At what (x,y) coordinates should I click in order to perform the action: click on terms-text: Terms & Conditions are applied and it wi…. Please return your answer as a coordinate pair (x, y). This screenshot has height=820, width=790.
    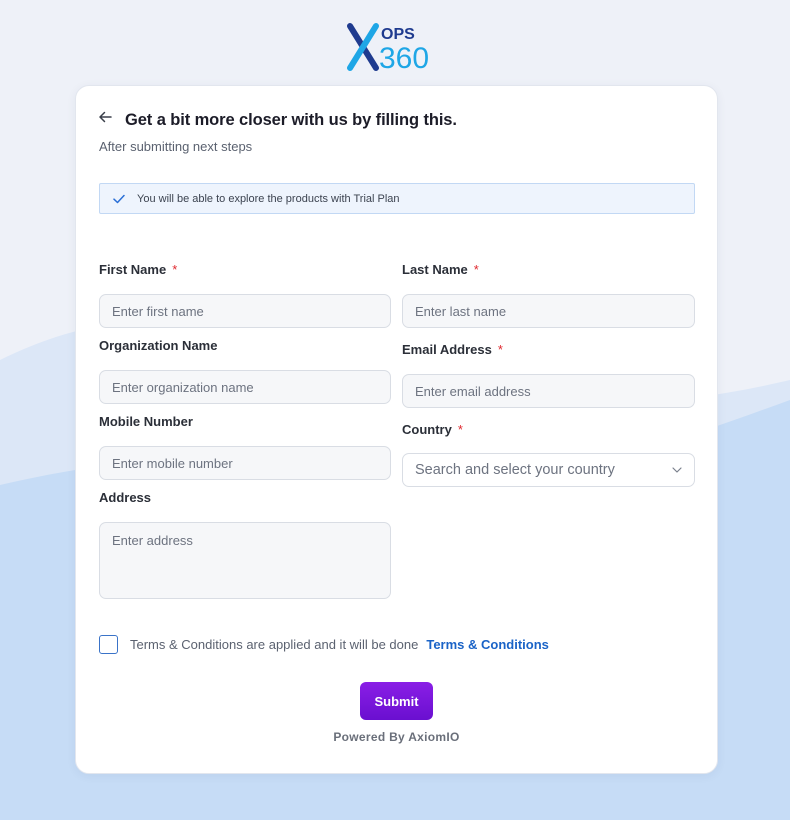
    Looking at the image, I should click on (274, 644).